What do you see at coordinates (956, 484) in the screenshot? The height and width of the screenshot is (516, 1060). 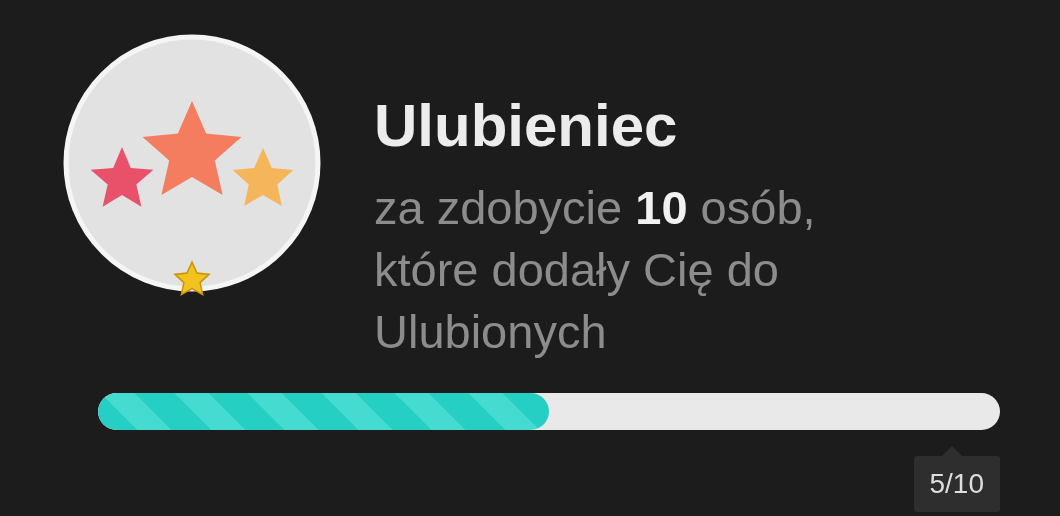 I see `progress-tooltip: 5/10` at bounding box center [956, 484].